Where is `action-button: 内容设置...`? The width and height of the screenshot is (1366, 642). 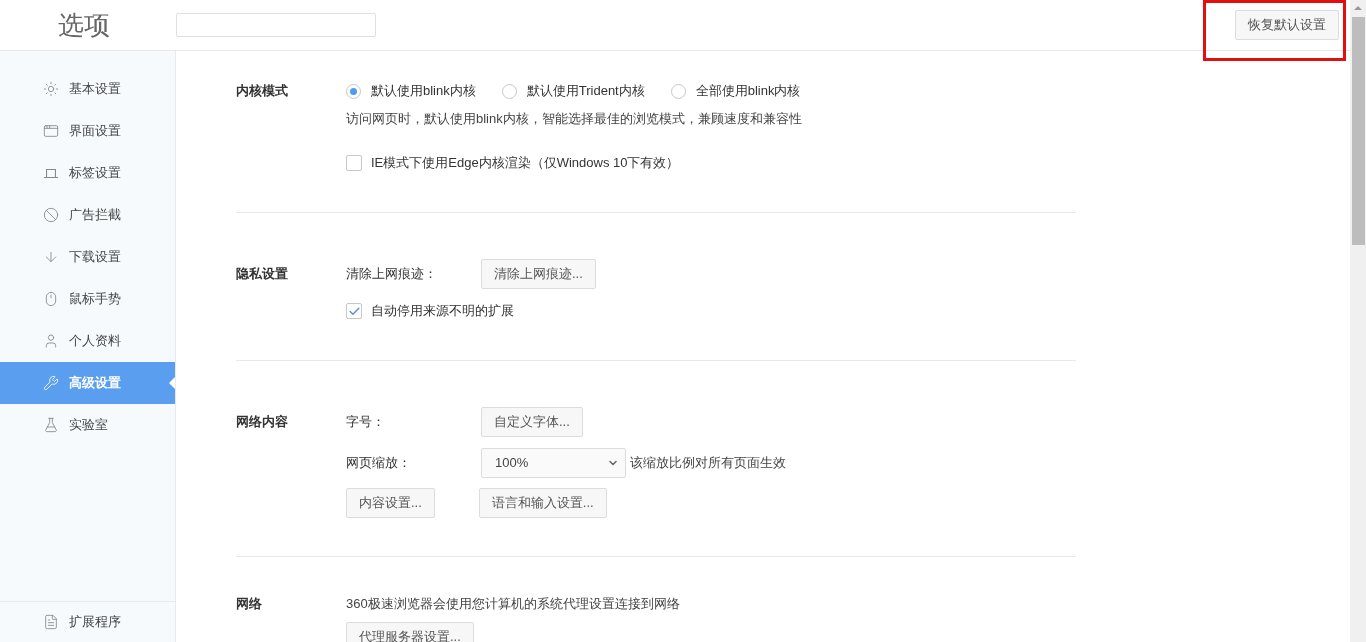 action-button: 内容设置... is located at coordinates (390, 503).